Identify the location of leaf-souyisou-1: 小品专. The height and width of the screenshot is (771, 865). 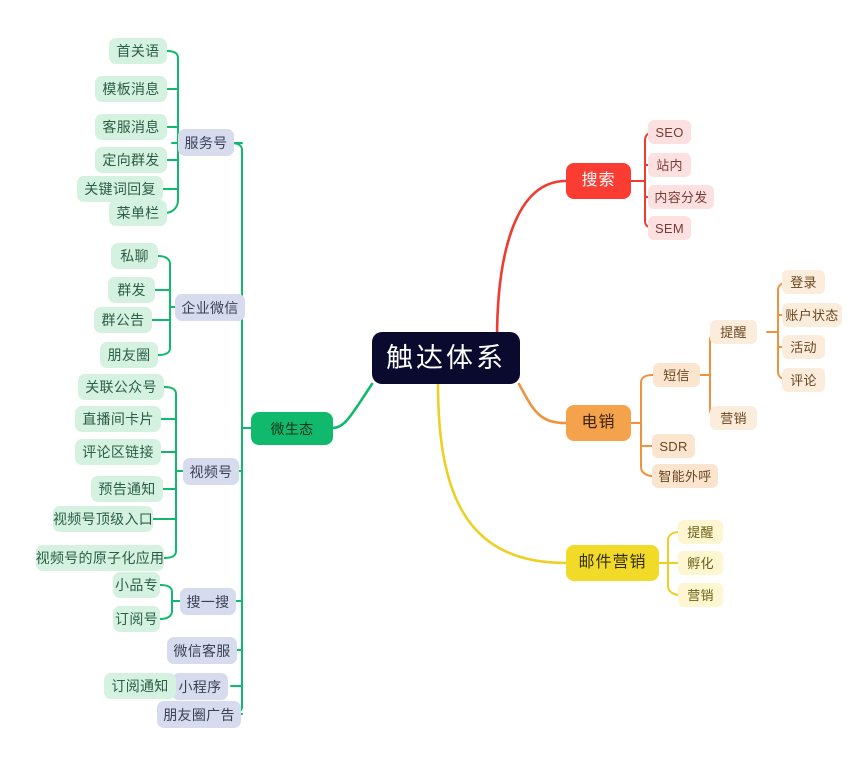
(136, 585).